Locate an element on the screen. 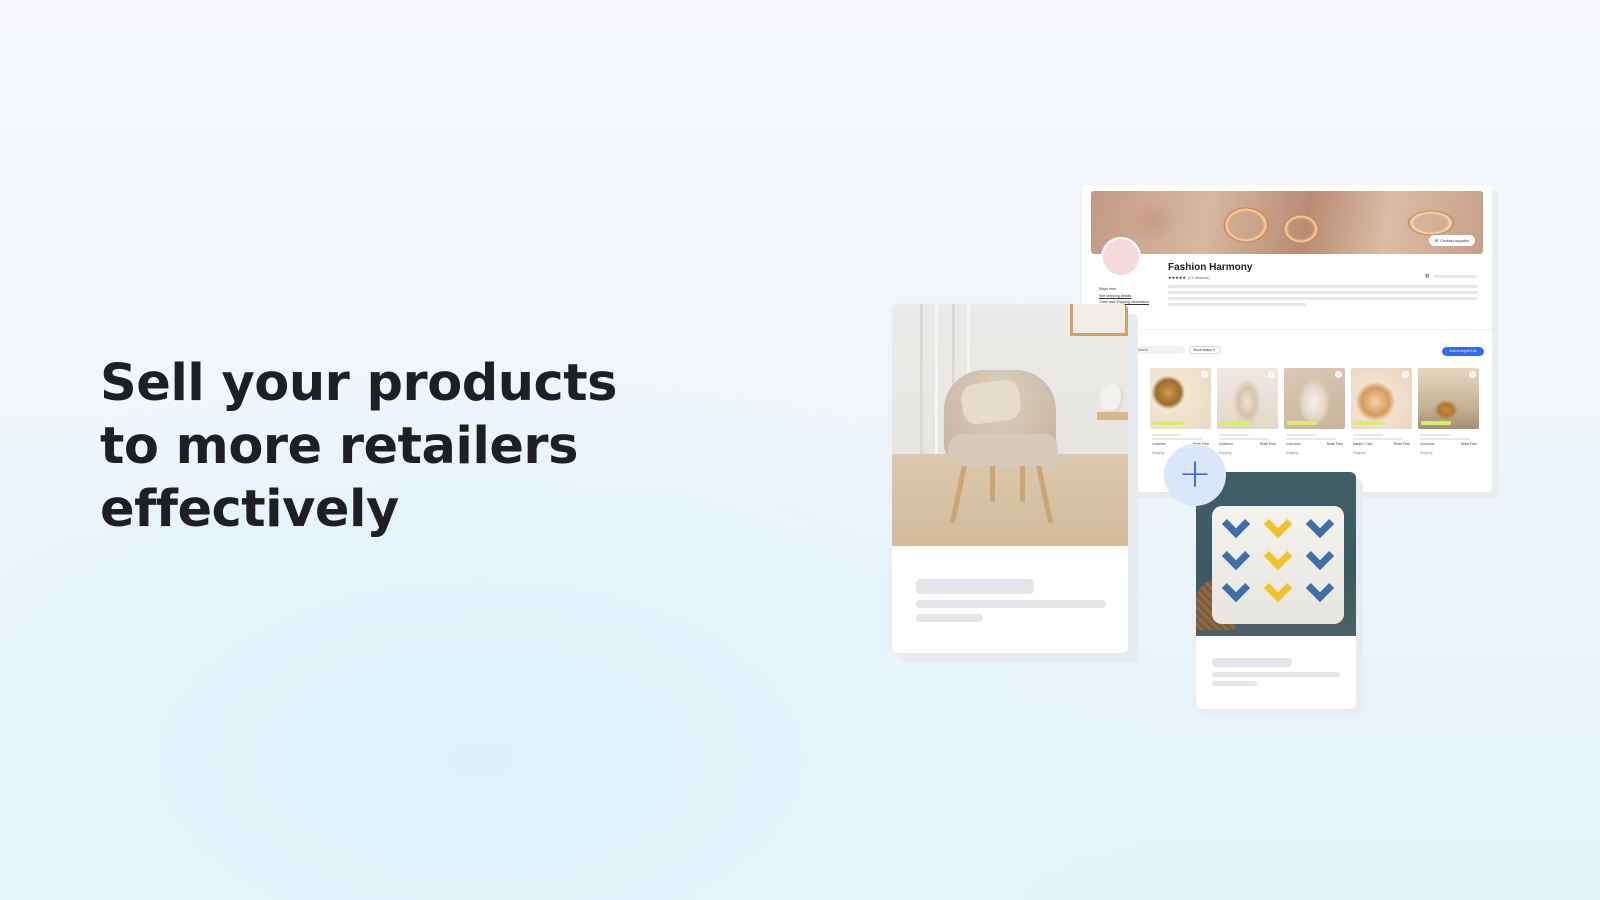  product-tile: ♡ Customer Retail Price Shipping is located at coordinates (1247, 418).